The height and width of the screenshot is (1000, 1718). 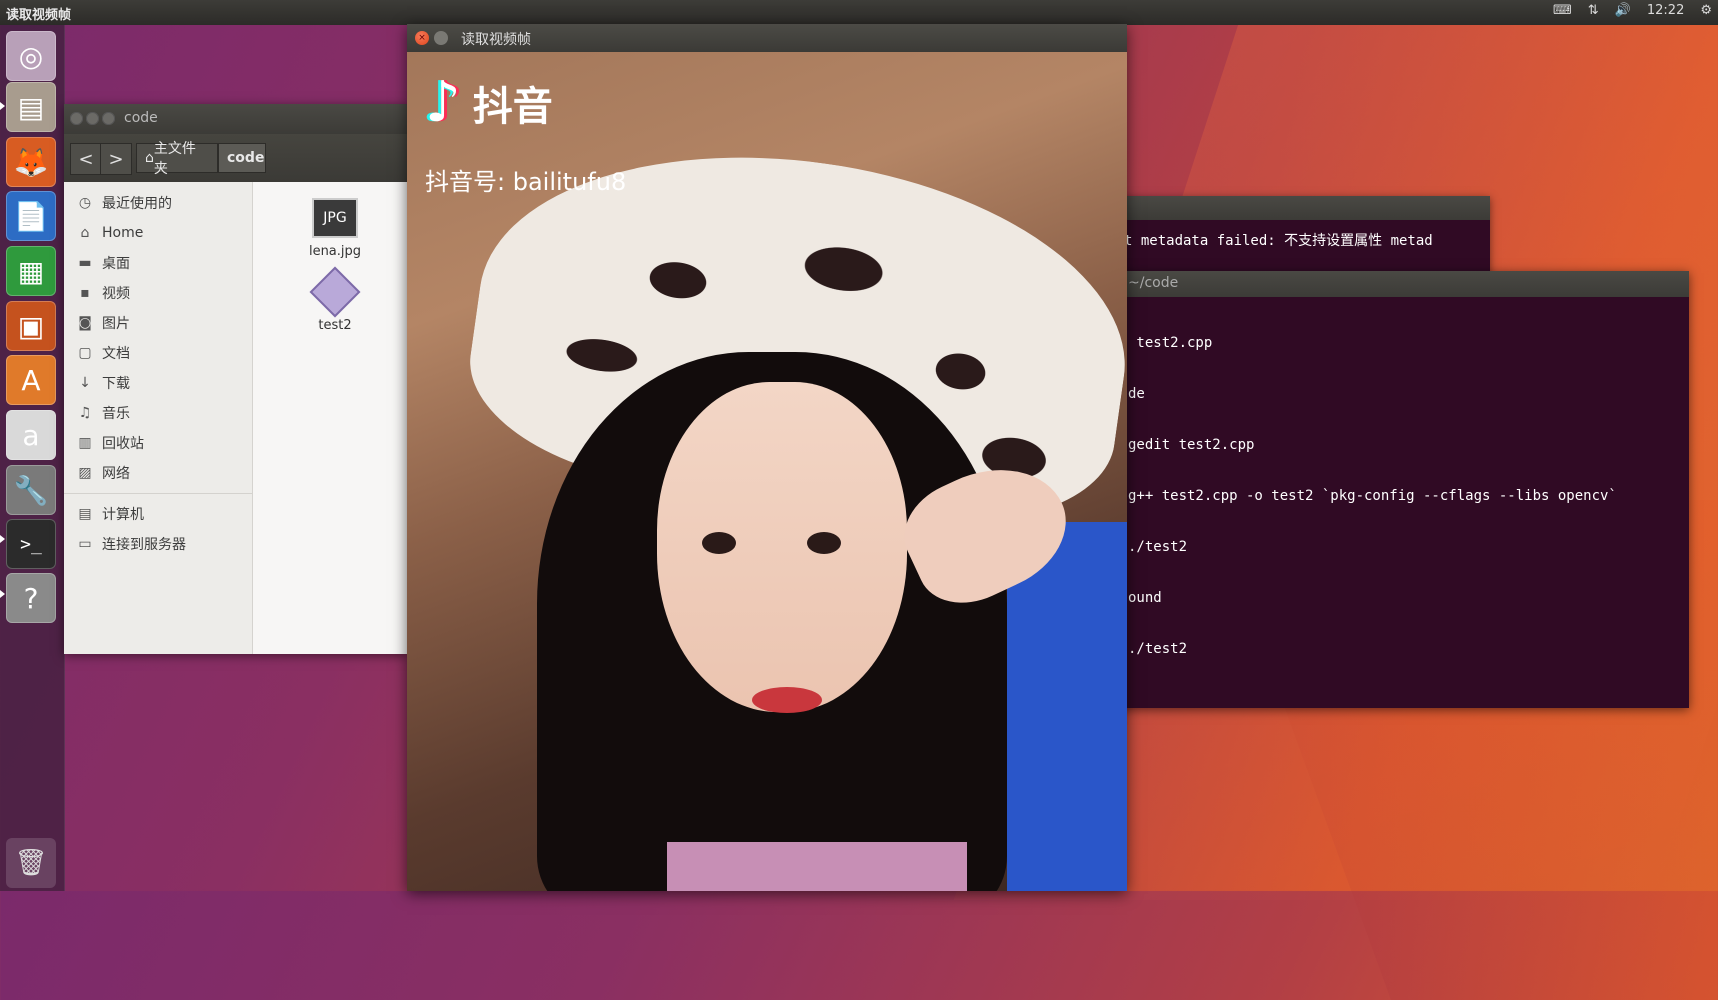 I want to click on tiktok-watermark: ♪ 抖音, so click(x=489, y=103).